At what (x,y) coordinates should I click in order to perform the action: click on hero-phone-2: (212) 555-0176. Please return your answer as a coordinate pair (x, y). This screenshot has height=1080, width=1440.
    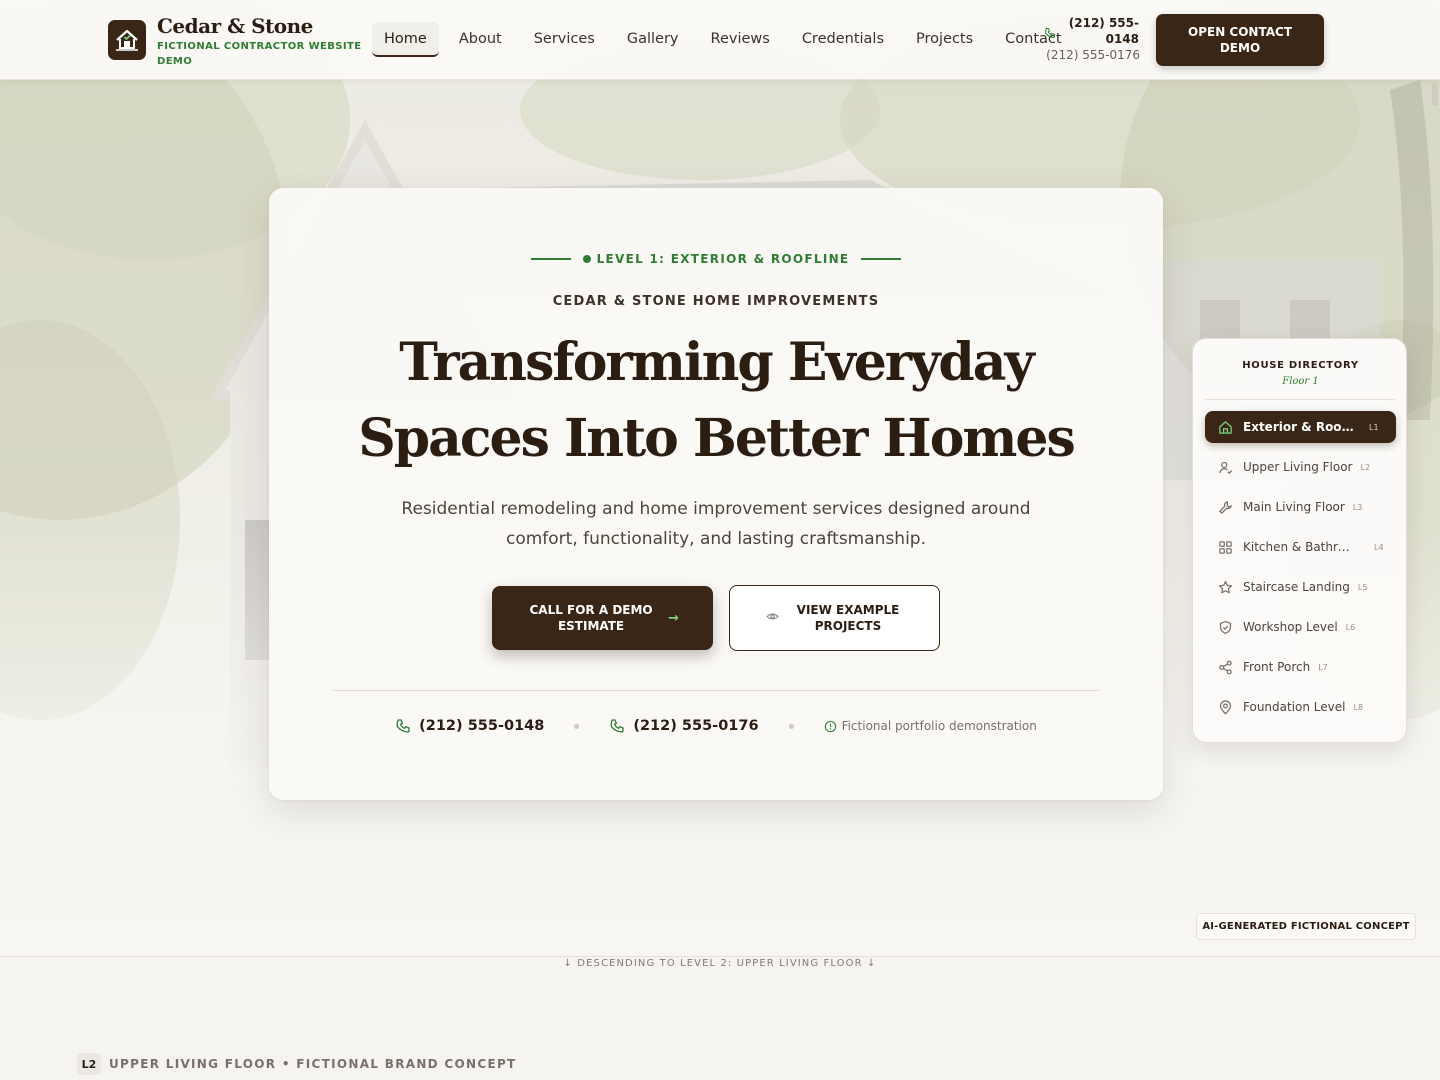
    Looking at the image, I should click on (684, 726).